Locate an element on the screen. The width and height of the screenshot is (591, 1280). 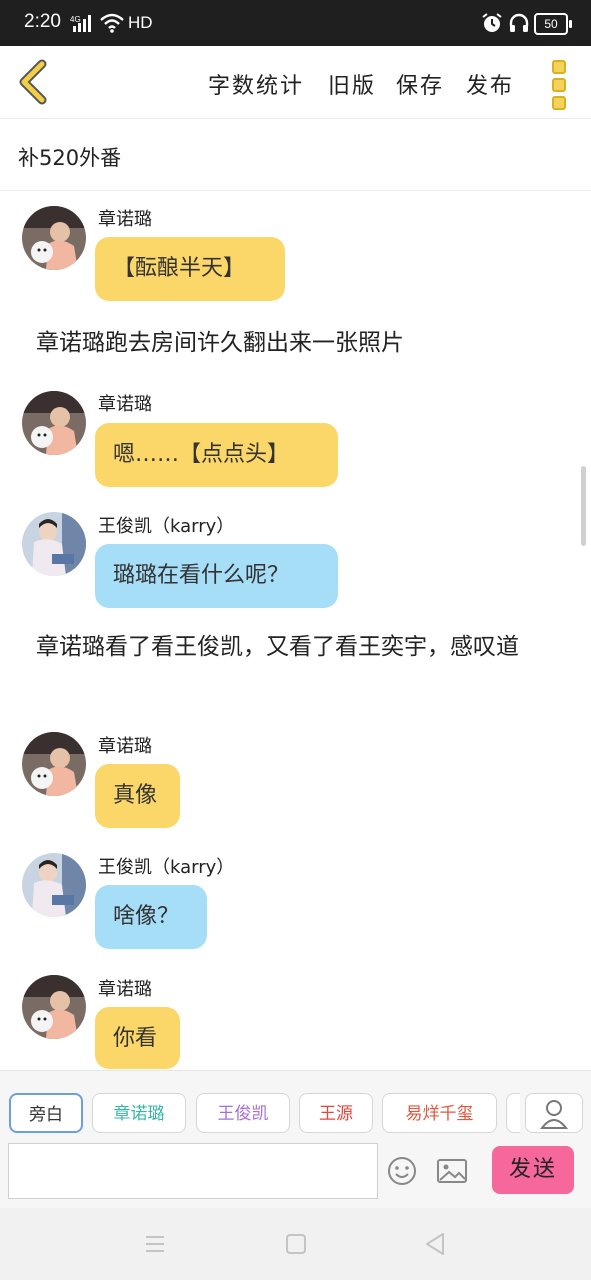
network-type: 4G is located at coordinates (75, 19).